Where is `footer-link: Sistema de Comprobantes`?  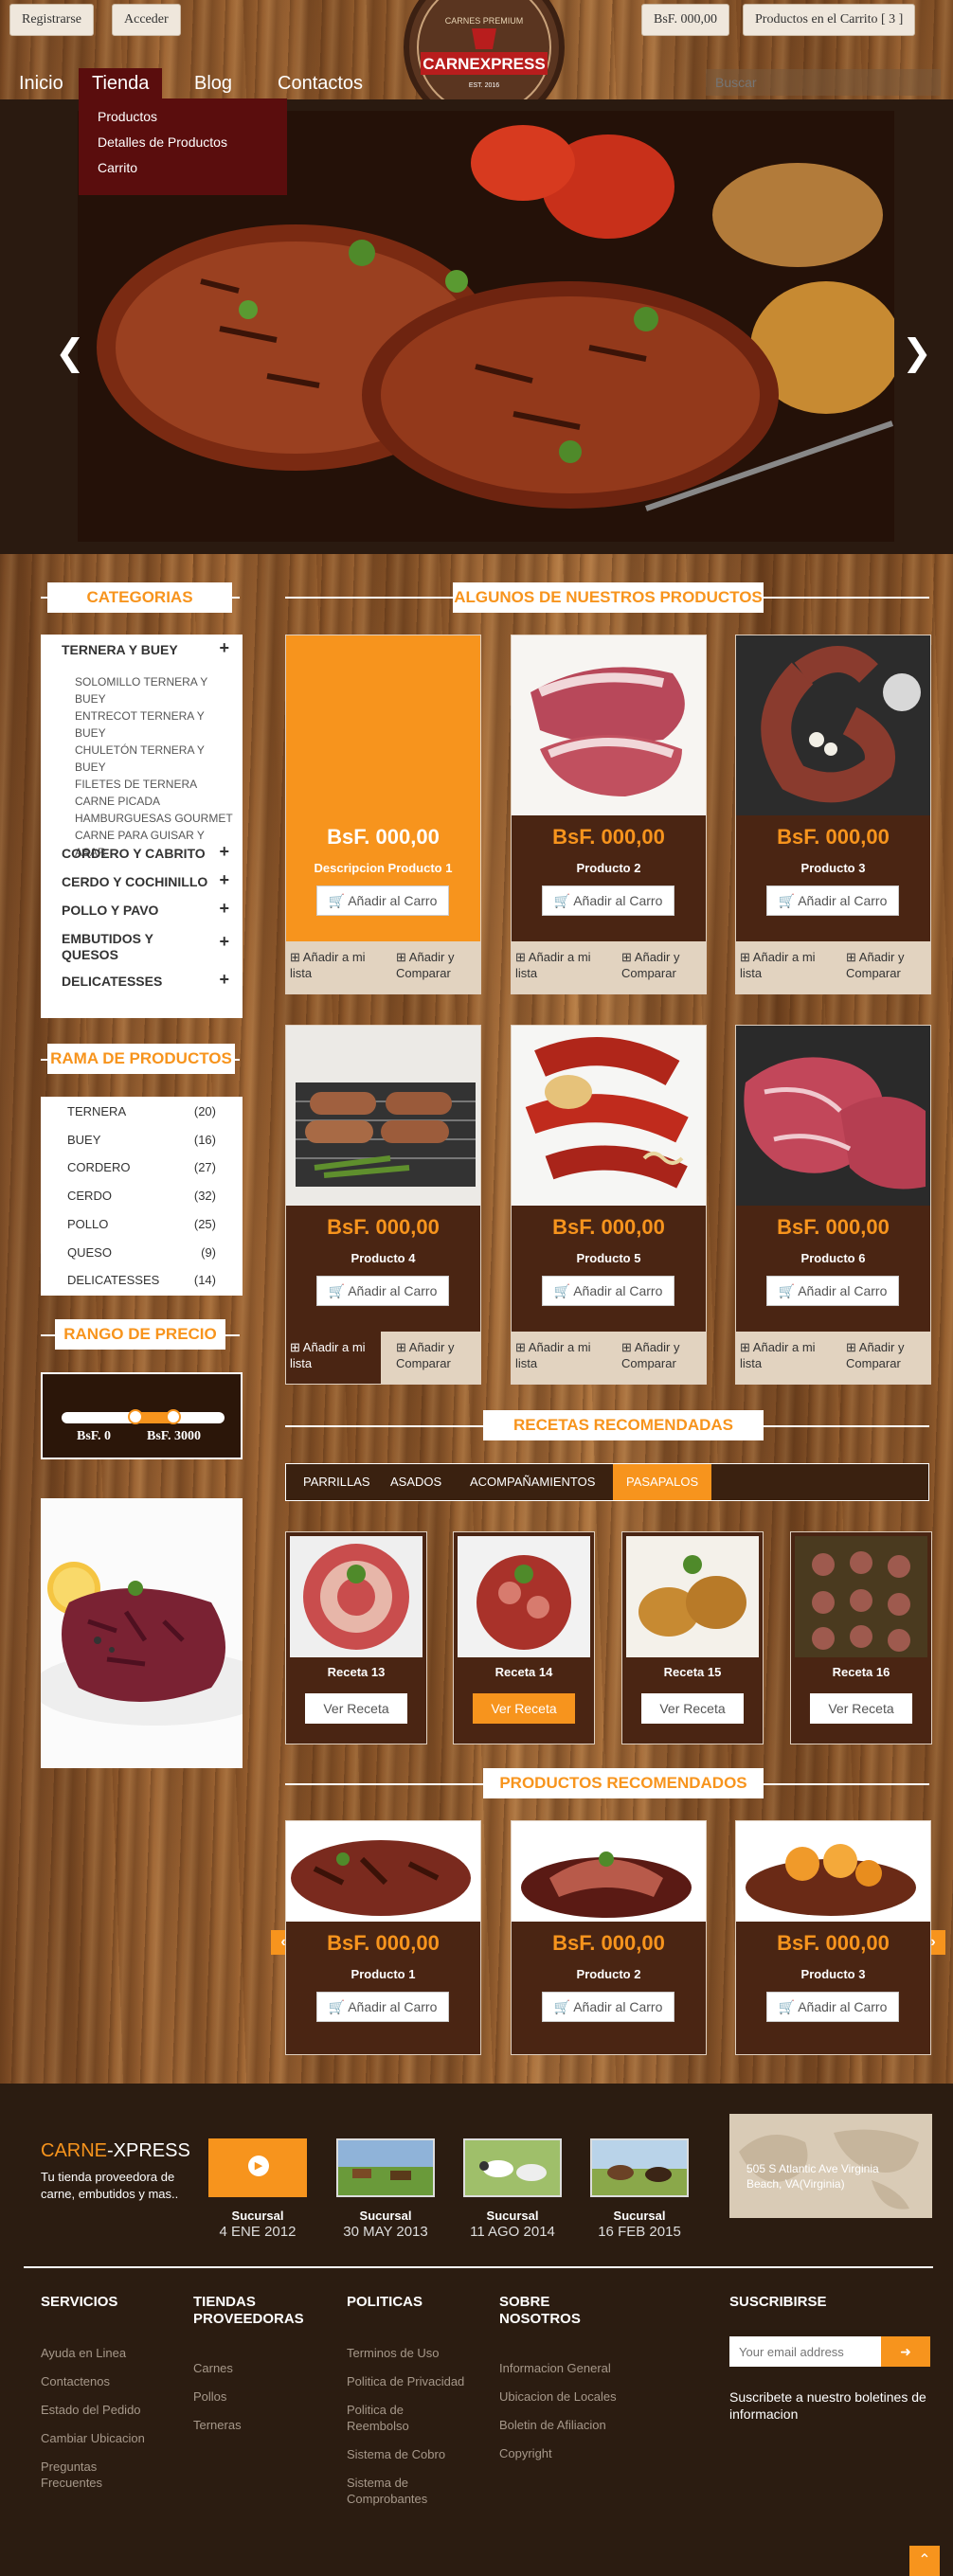
footer-link: Sistema de Comprobantes is located at coordinates (389, 2491).